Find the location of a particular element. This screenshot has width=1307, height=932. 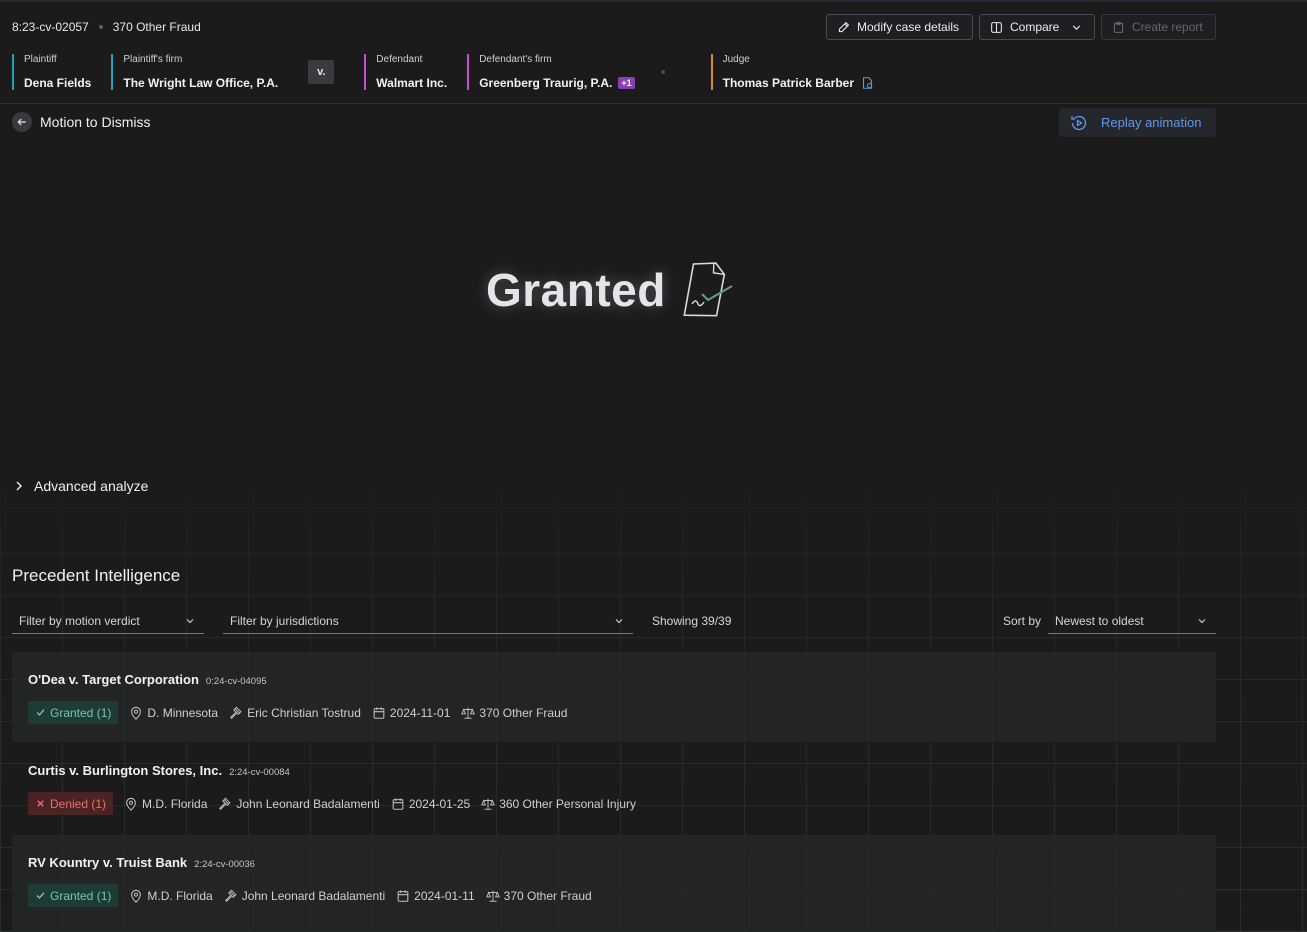

court-text: D. Minnesota is located at coordinates (183, 712).